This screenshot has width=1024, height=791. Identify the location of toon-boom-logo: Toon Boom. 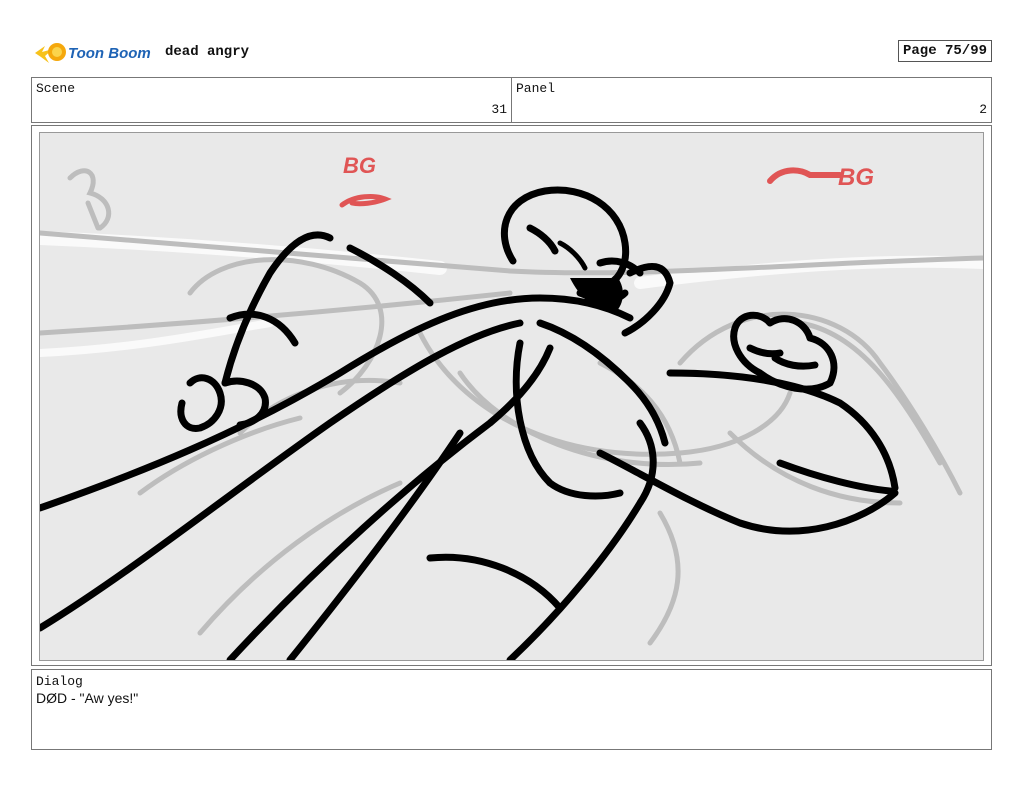
(93, 53).